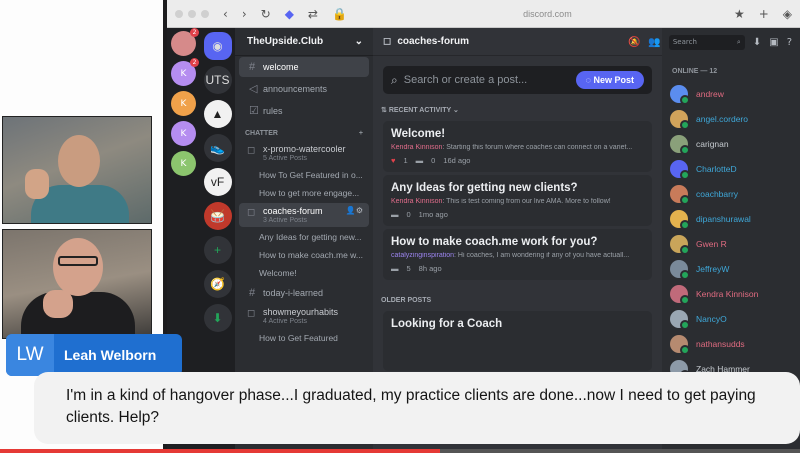 The height and width of the screenshot is (453, 800). I want to click on post-age: 8h ago, so click(430, 268).